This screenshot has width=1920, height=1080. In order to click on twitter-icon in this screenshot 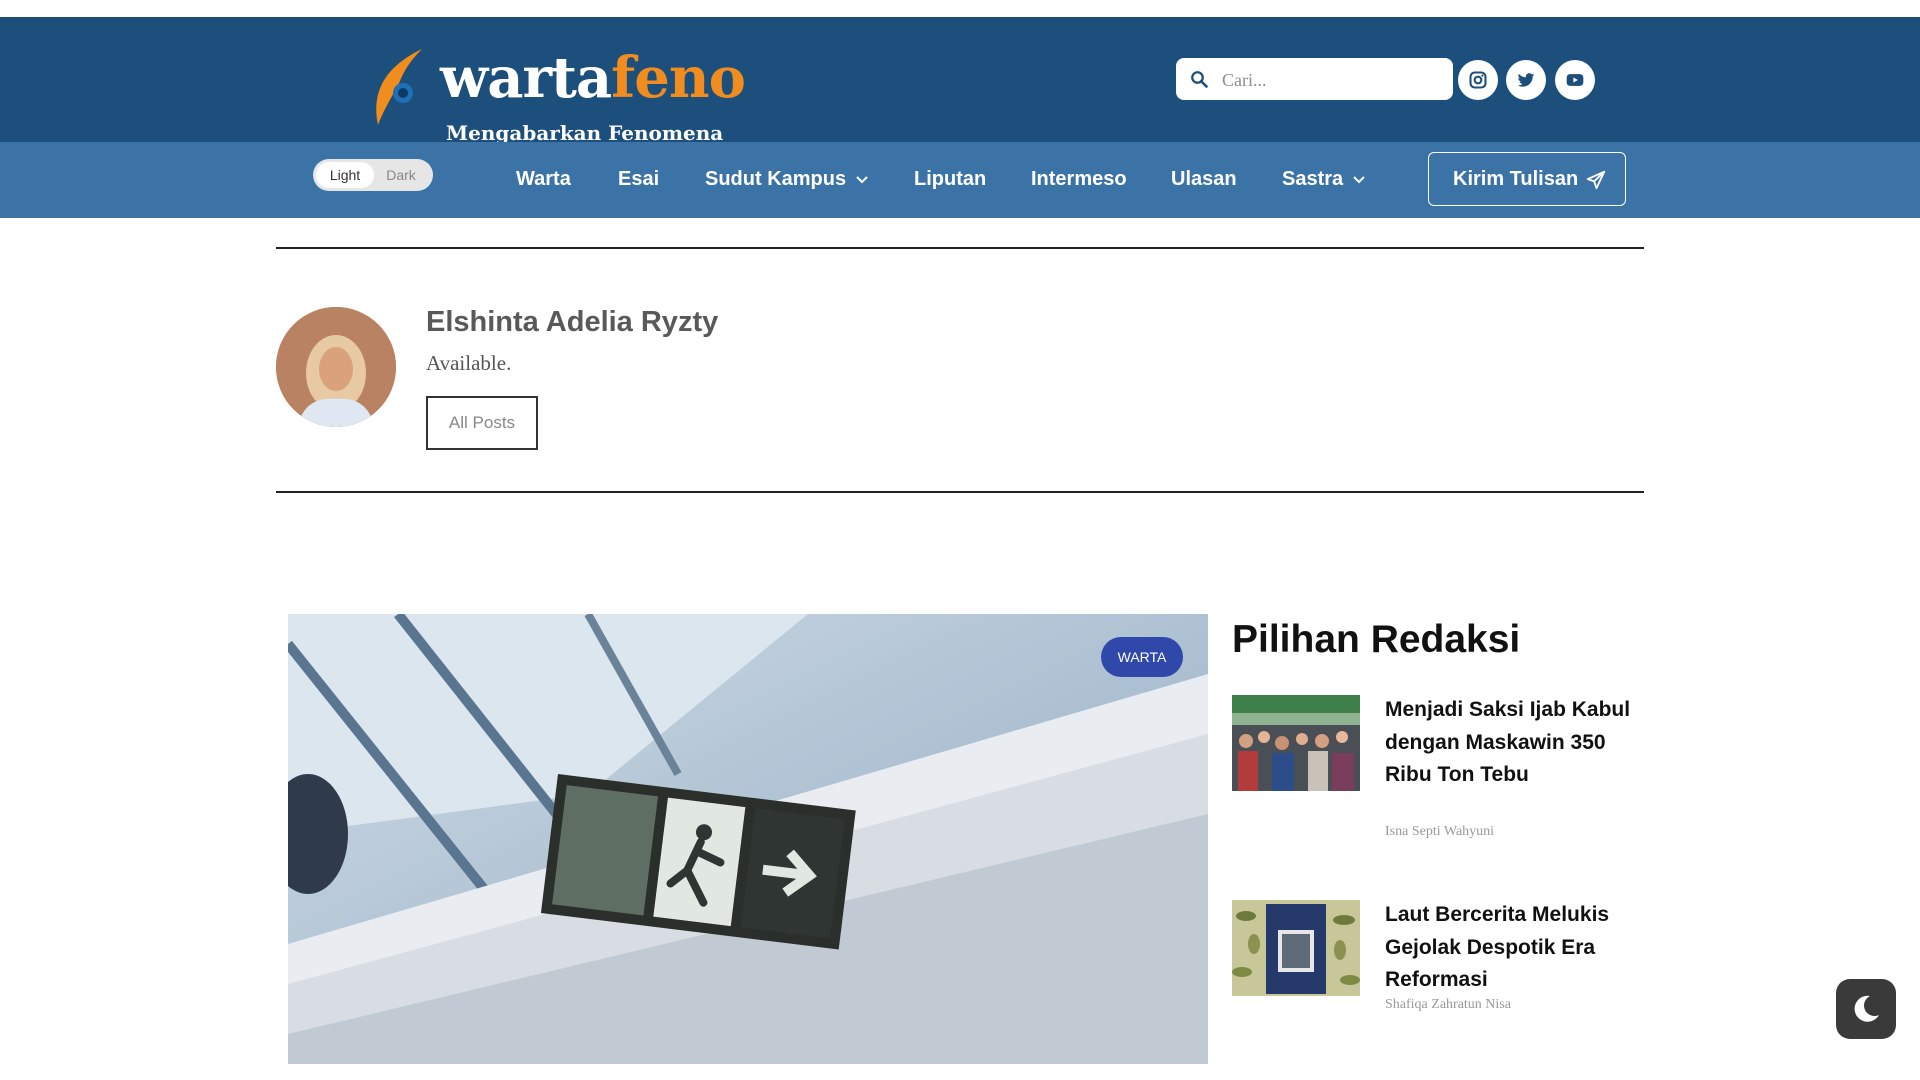, I will do `click(1526, 80)`.